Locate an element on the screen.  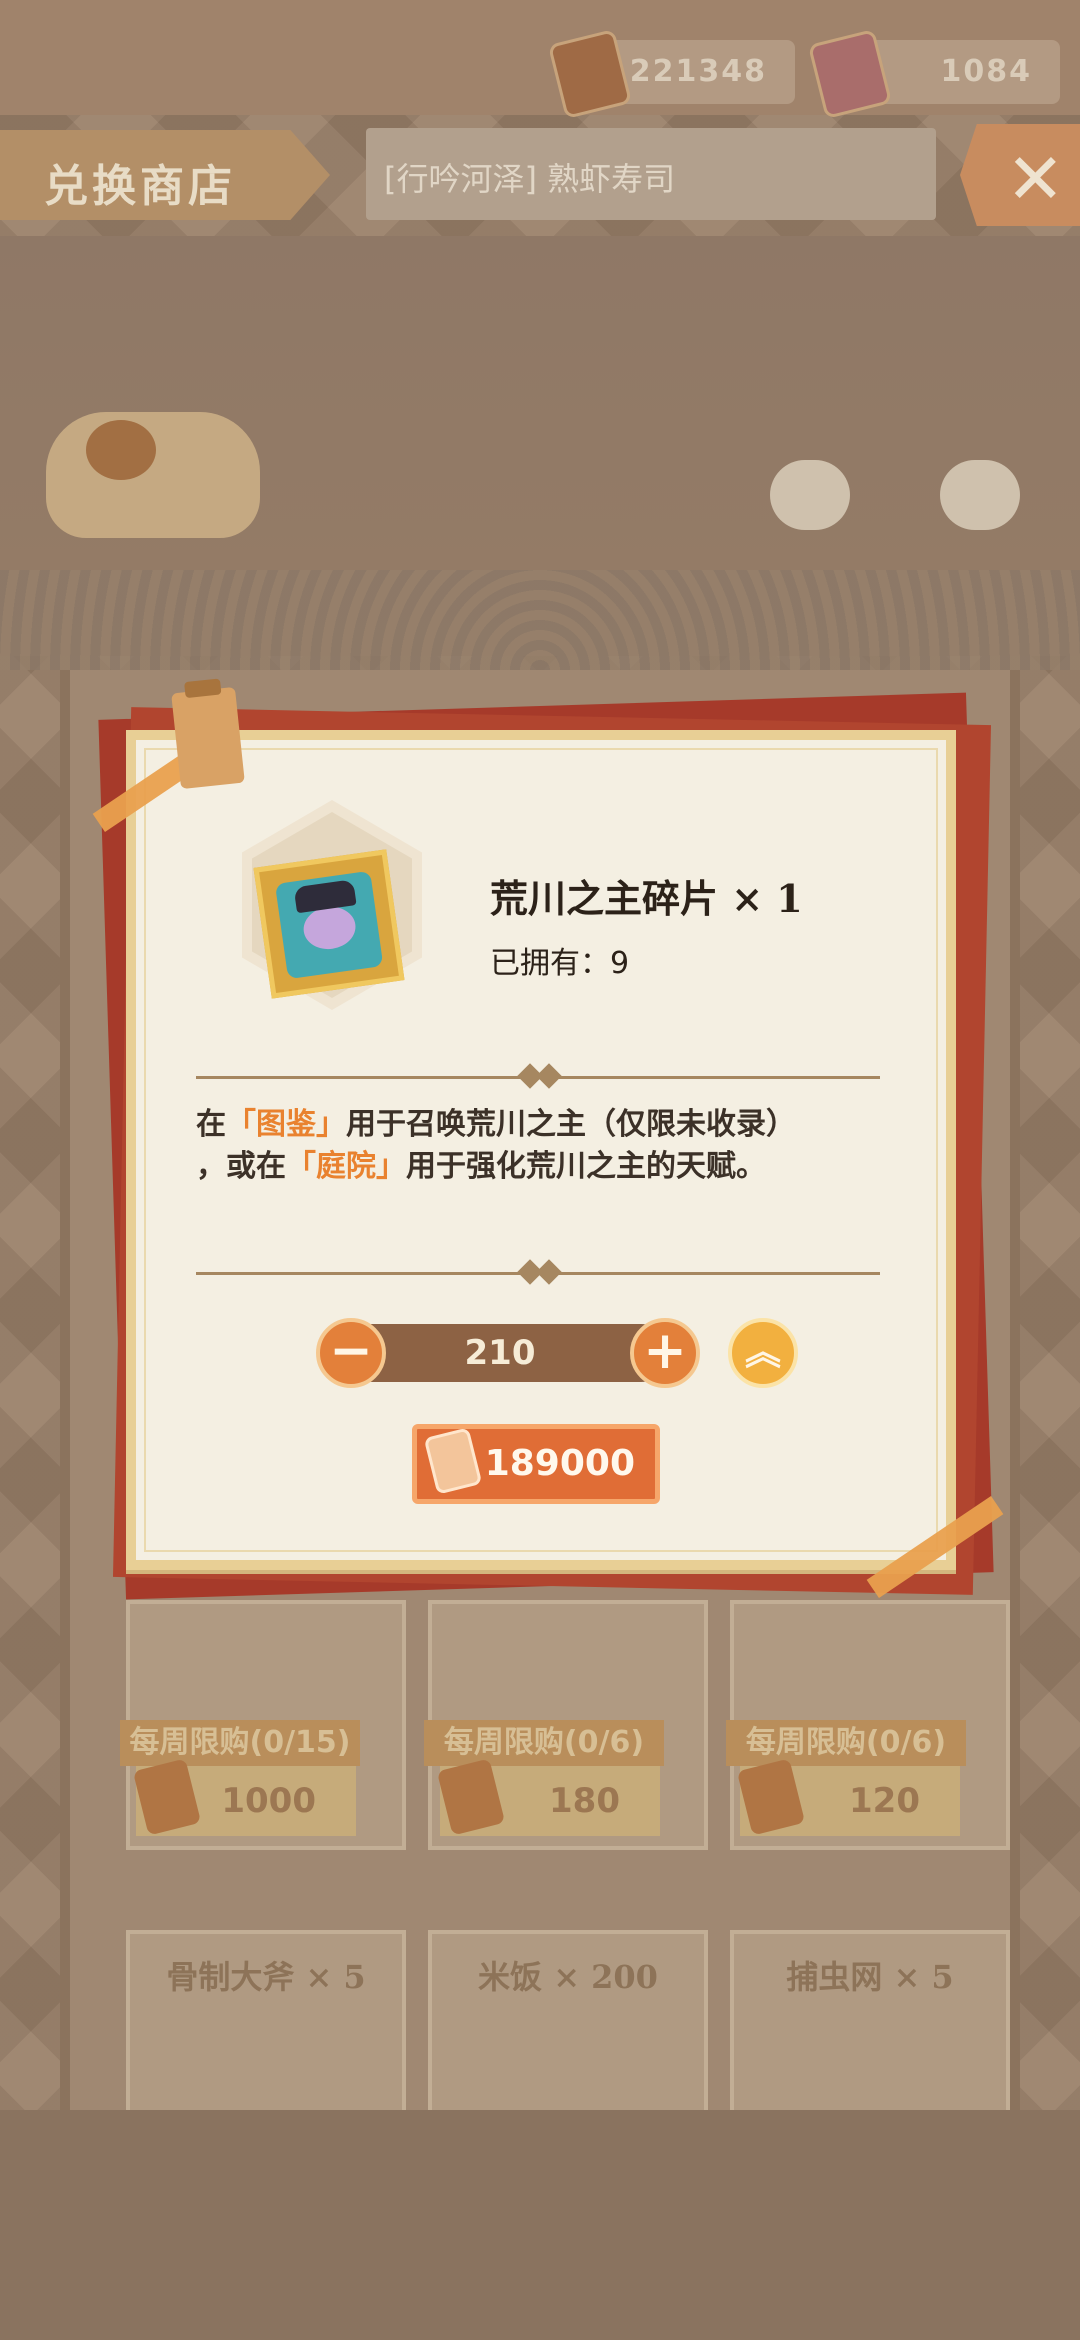
plus-icon: + is located at coordinates (665, 1351).